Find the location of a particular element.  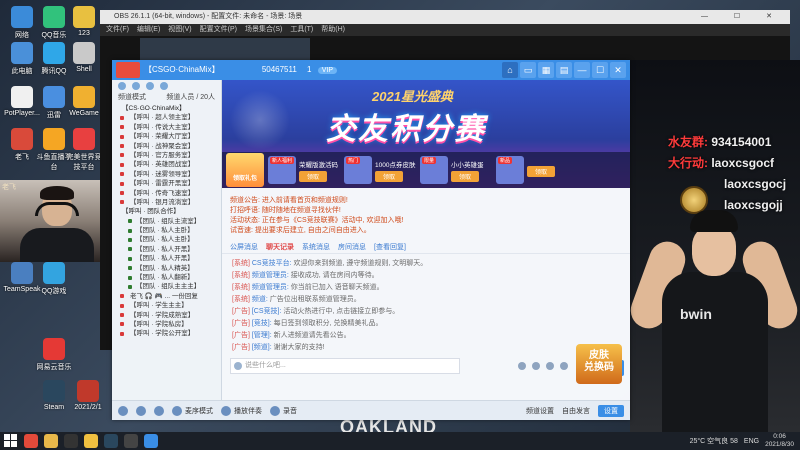

voice-control-item: 麦序模式 is located at coordinates (192, 410).